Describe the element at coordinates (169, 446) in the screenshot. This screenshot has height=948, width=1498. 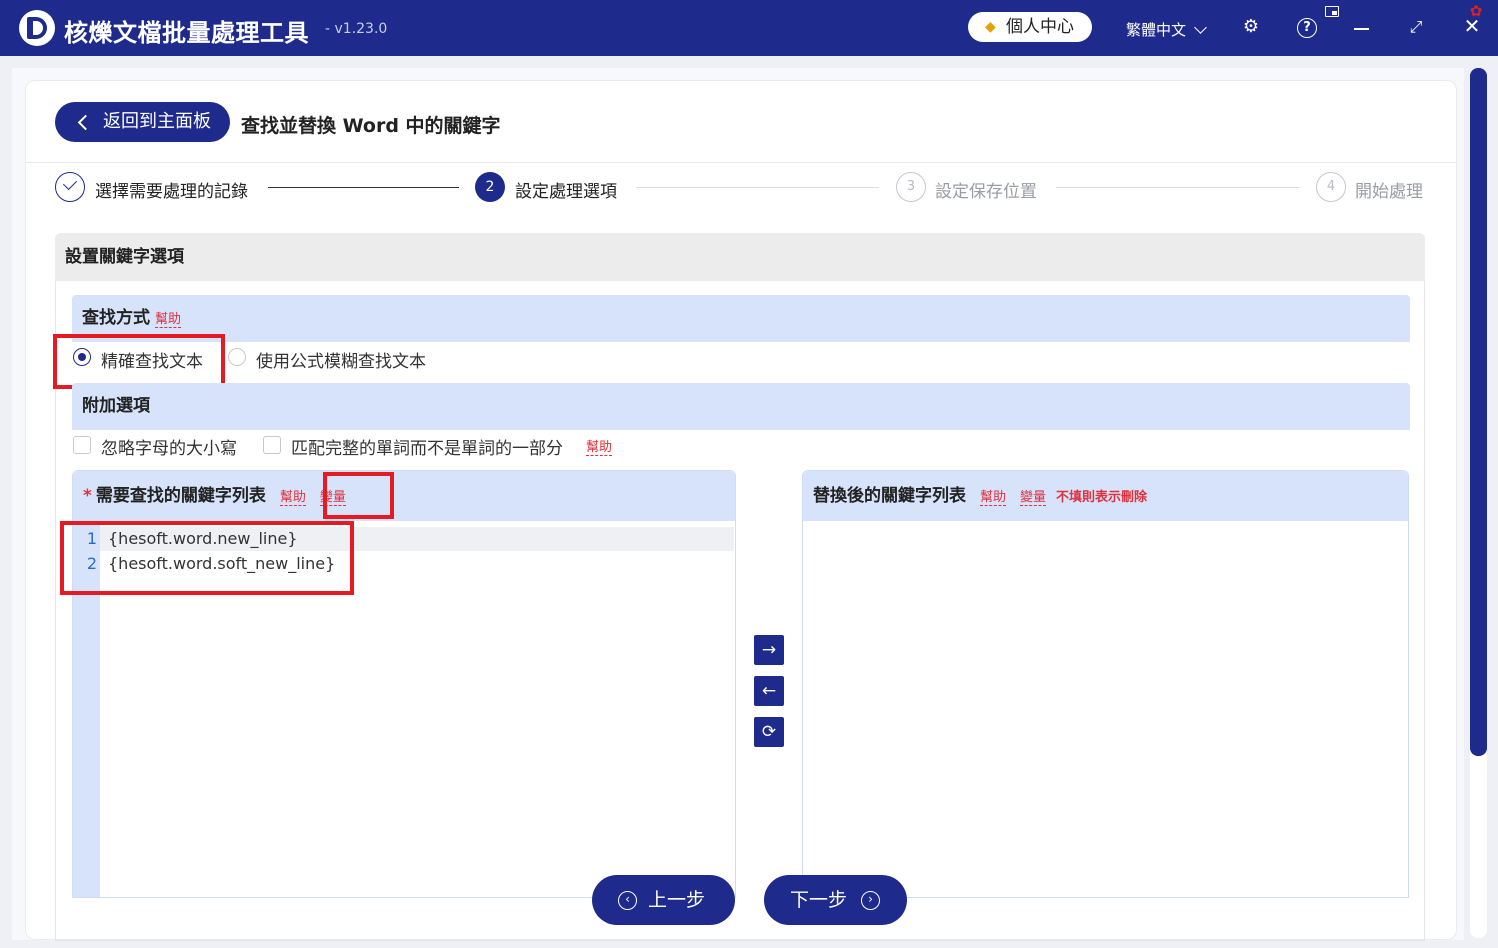
I see `ignore-case-label: 忽略字母的大小寫` at that location.